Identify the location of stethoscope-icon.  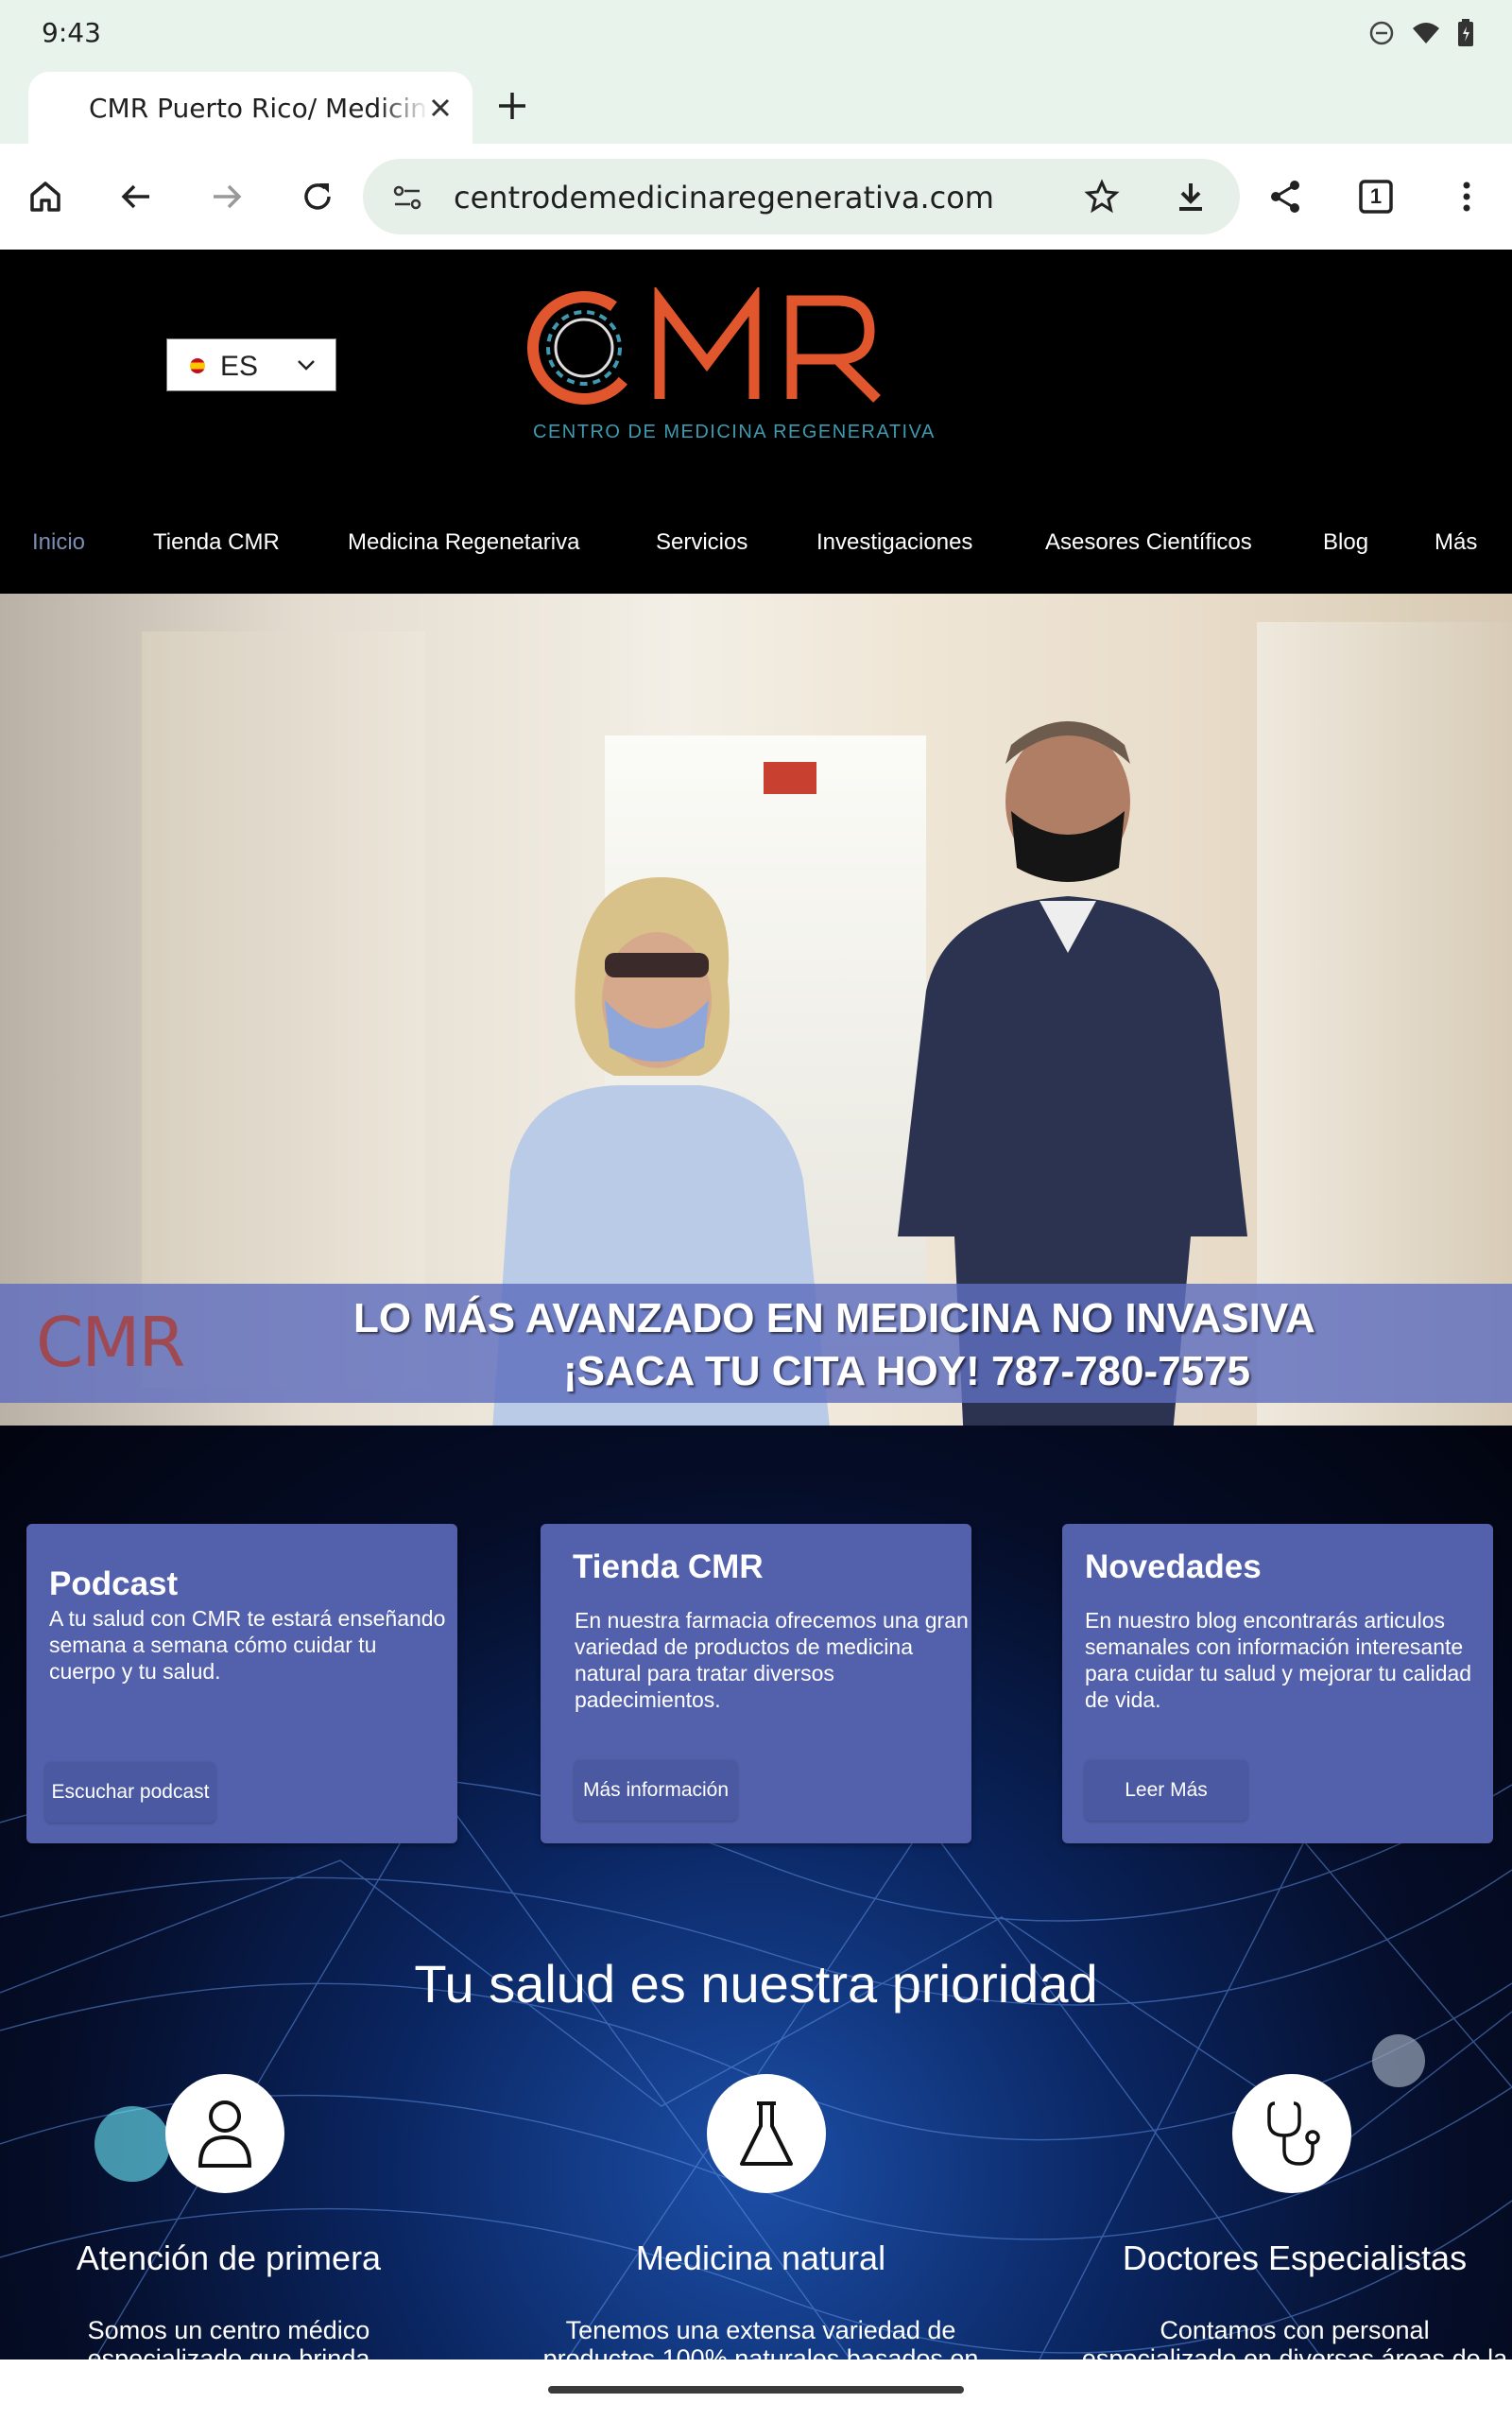
(1293, 2133).